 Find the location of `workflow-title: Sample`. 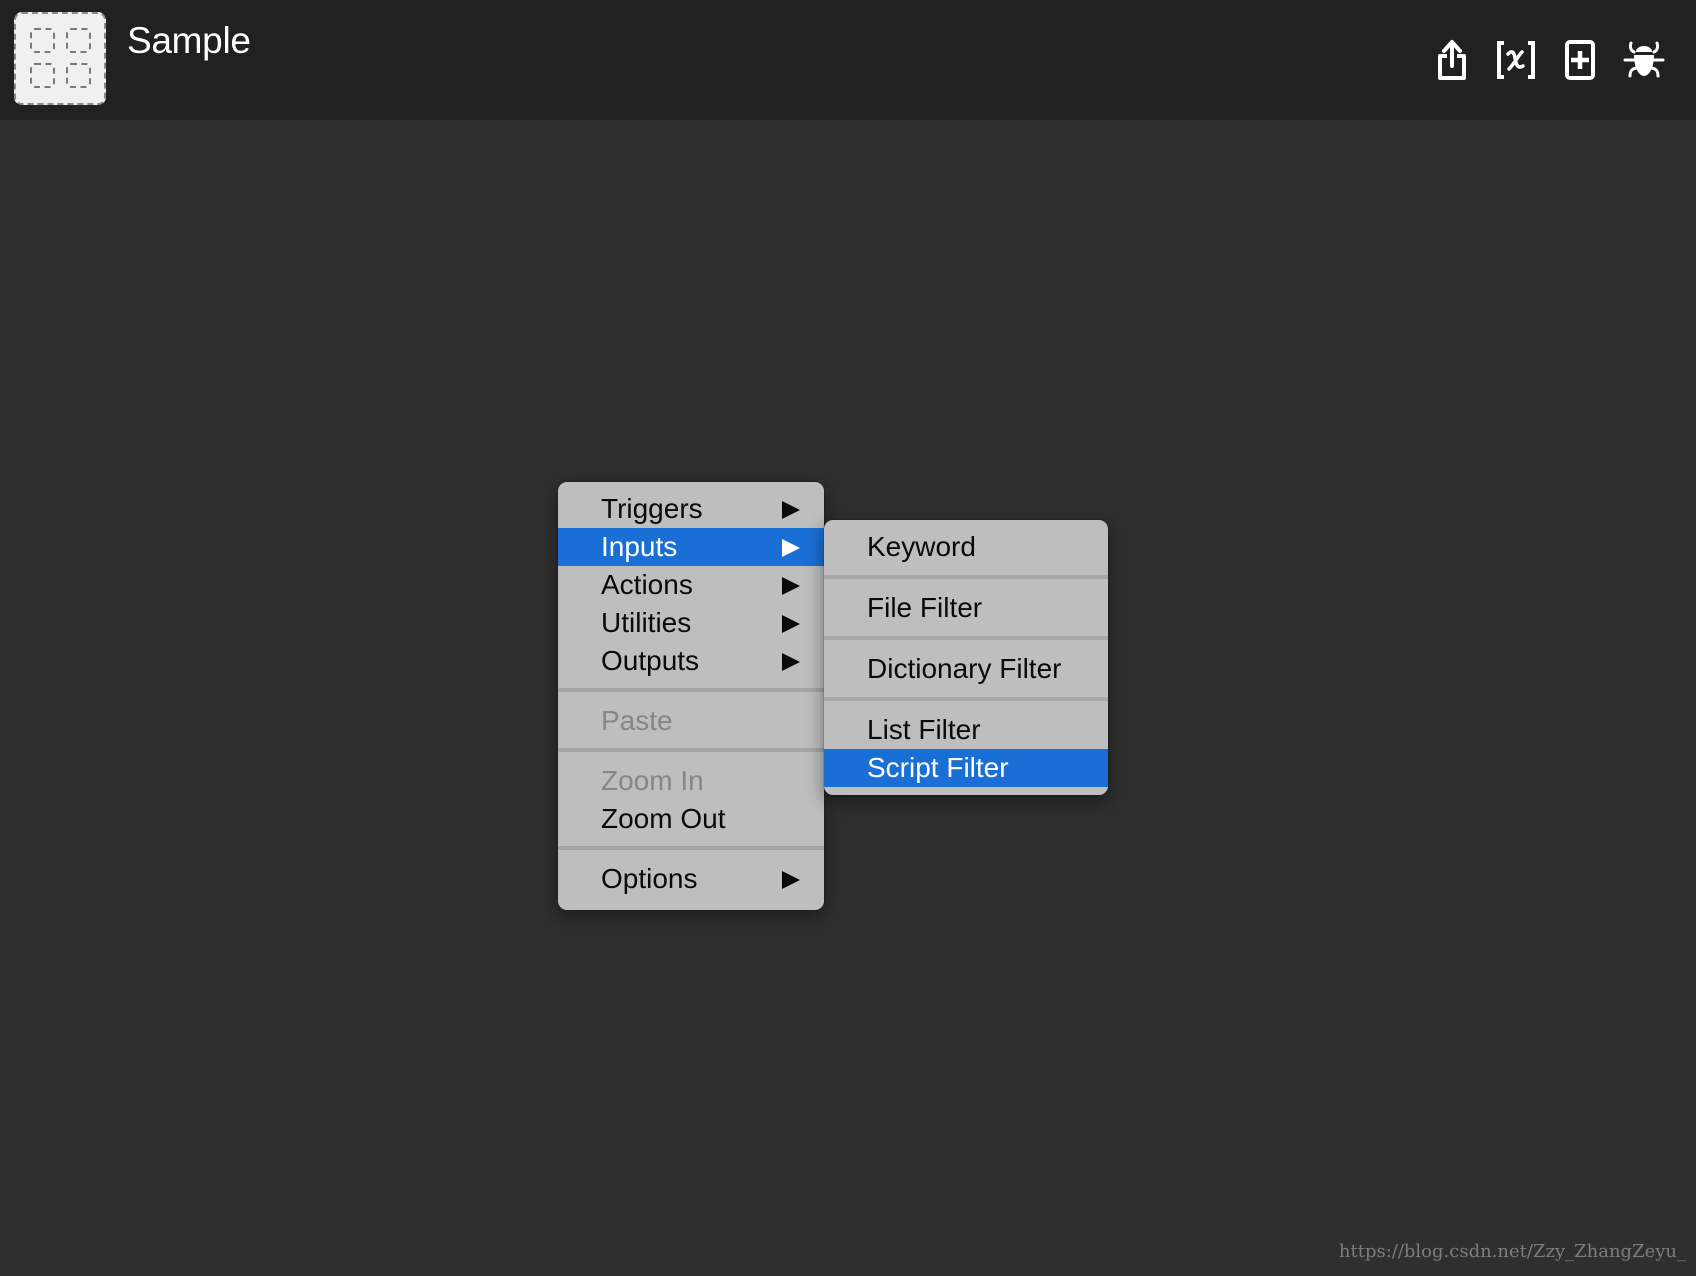

workflow-title: Sample is located at coordinates (189, 40).